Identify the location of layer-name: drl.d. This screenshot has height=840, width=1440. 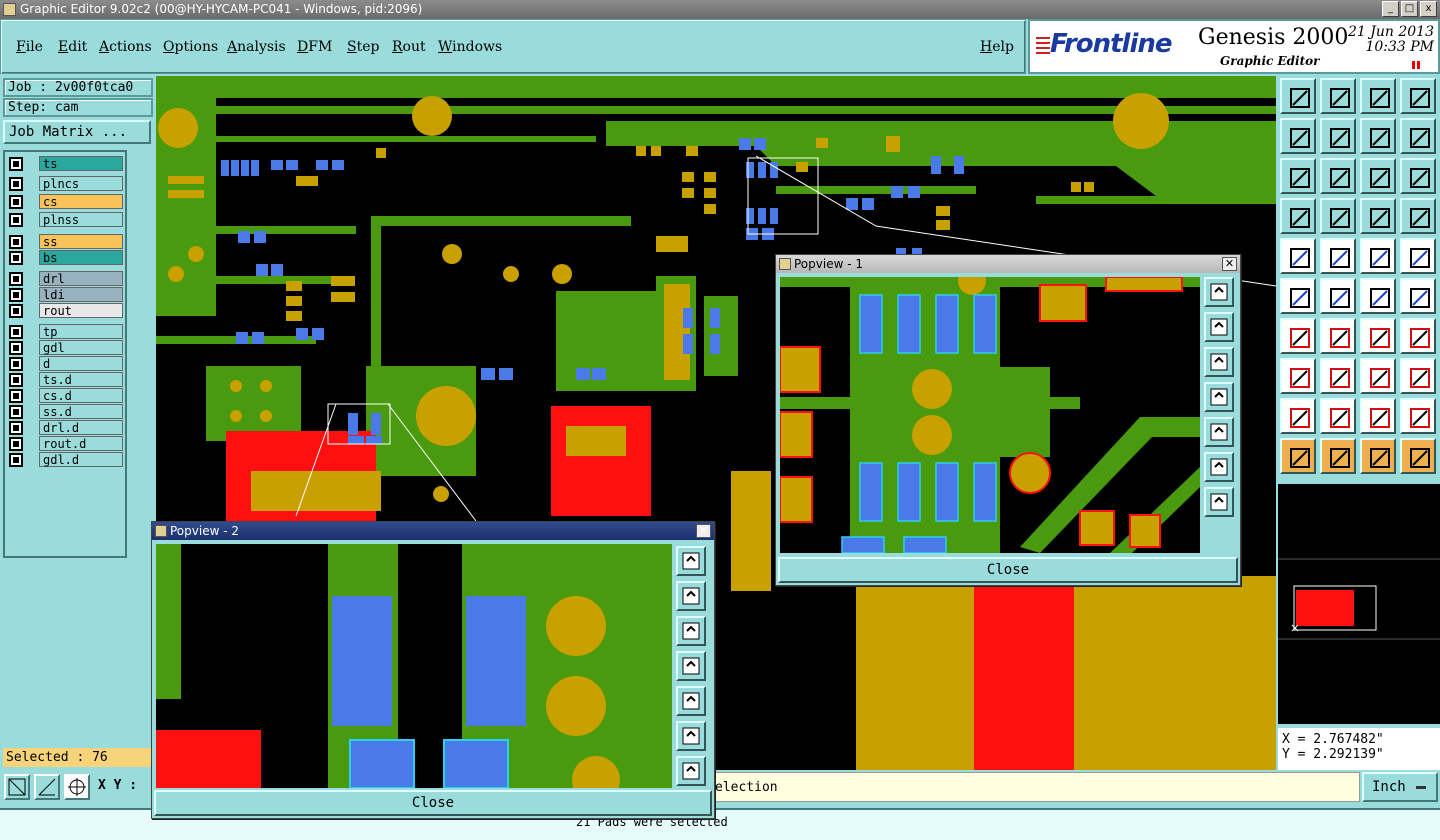
(81, 427).